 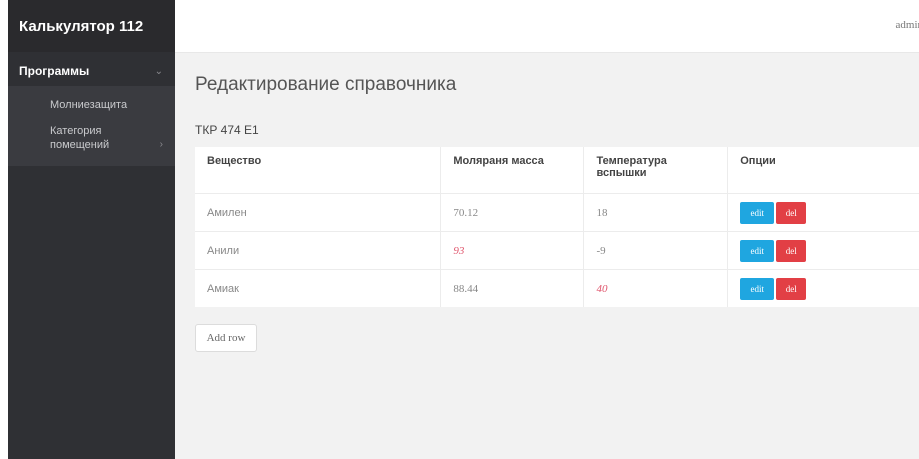 I want to click on cell-flash-point: 18, so click(x=655, y=212).